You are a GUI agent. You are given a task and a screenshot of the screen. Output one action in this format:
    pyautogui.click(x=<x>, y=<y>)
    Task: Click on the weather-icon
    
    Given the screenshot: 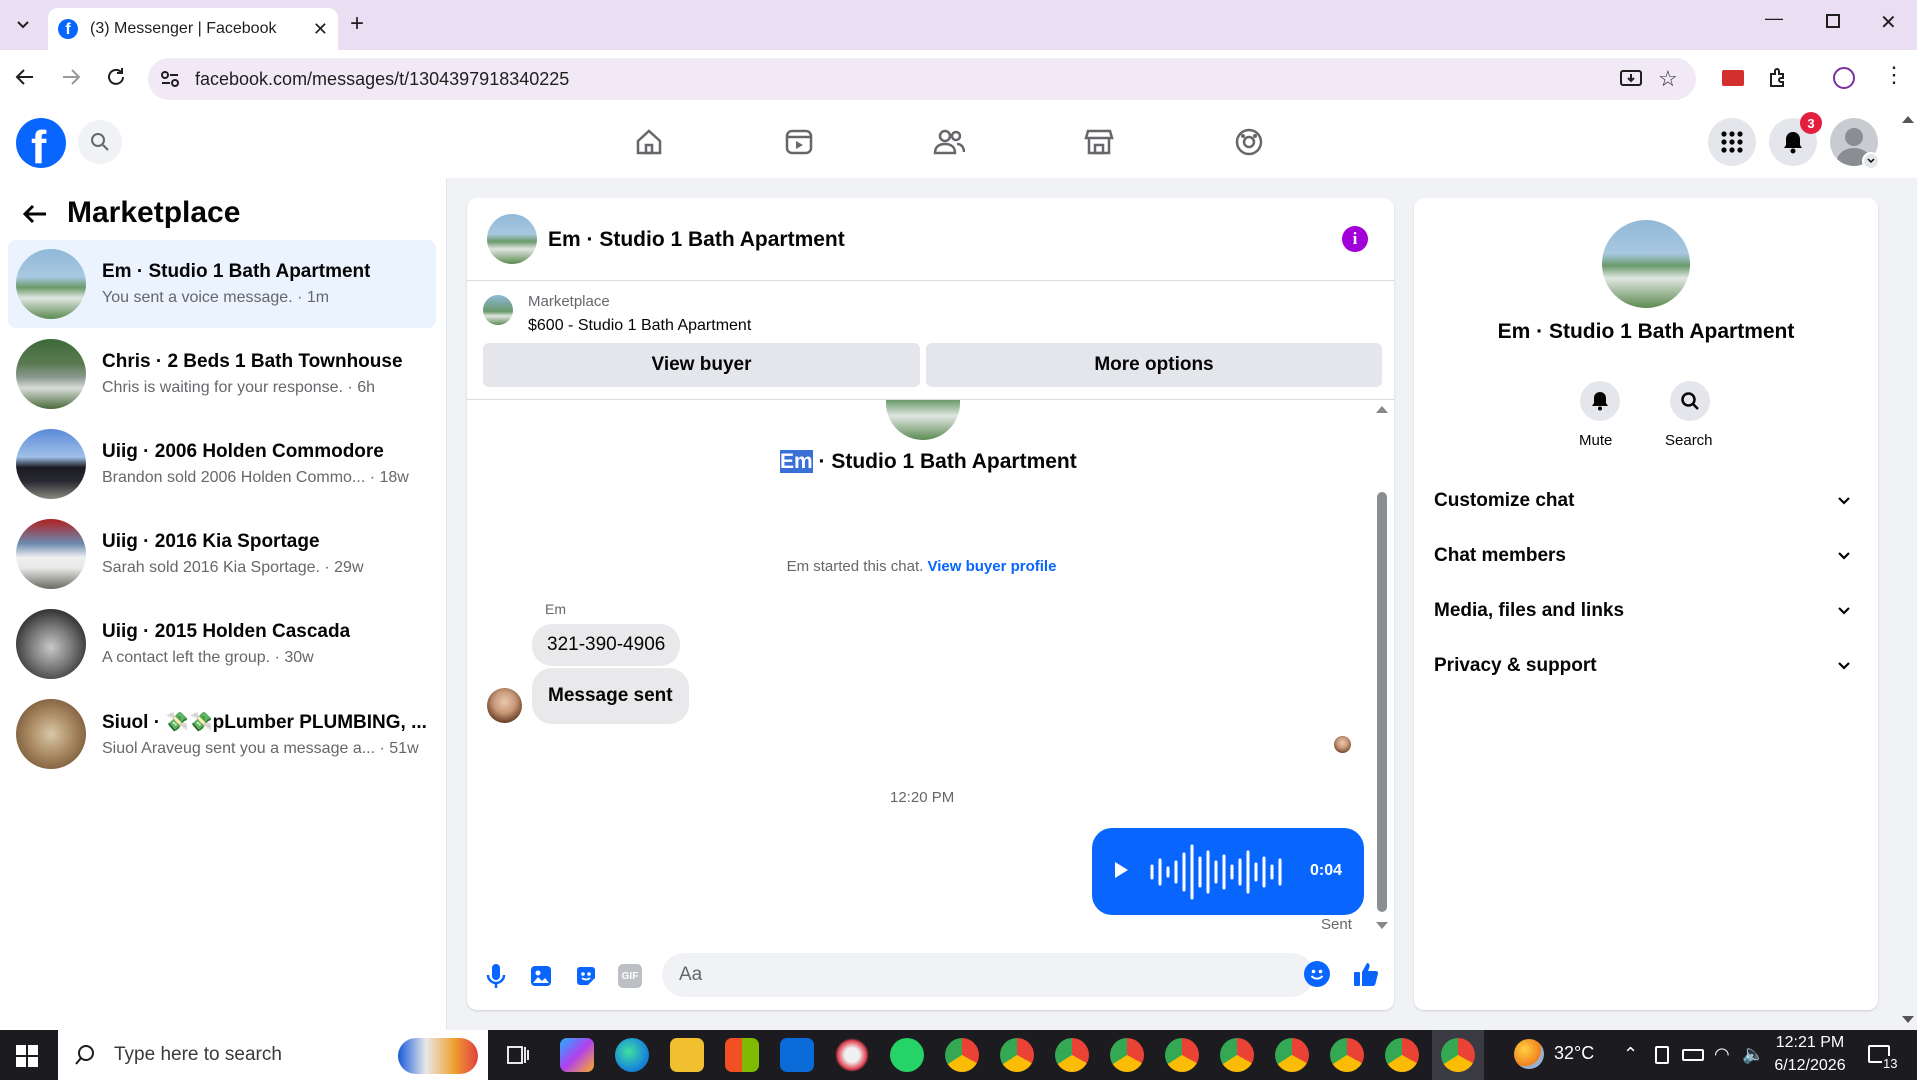 What is the action you would take?
    pyautogui.click(x=1529, y=1054)
    